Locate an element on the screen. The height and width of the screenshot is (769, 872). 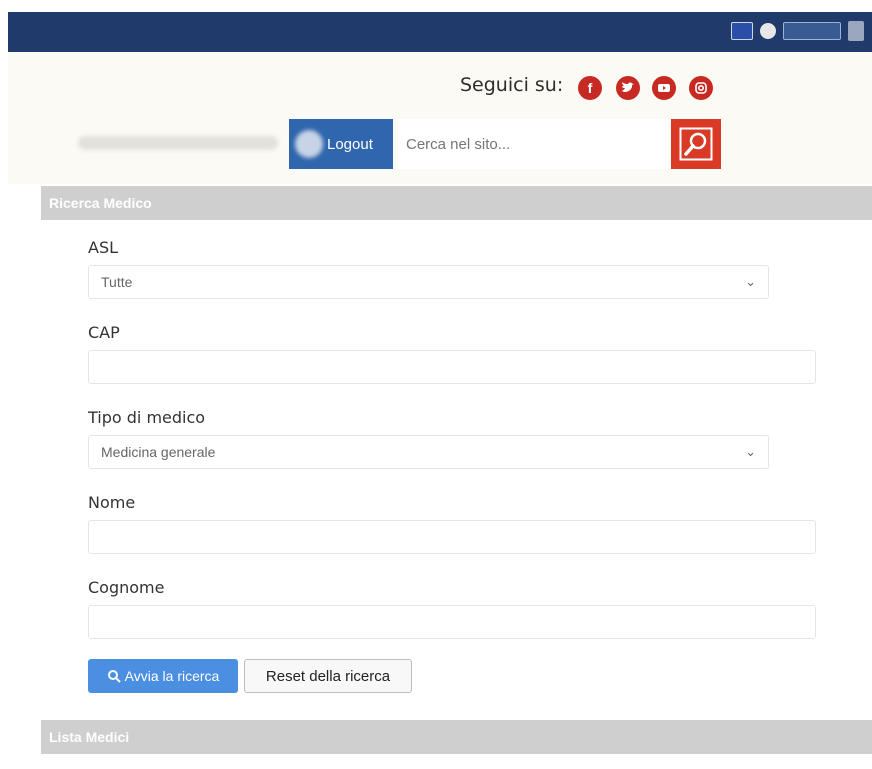
cap-label: CAP is located at coordinates (104, 332).